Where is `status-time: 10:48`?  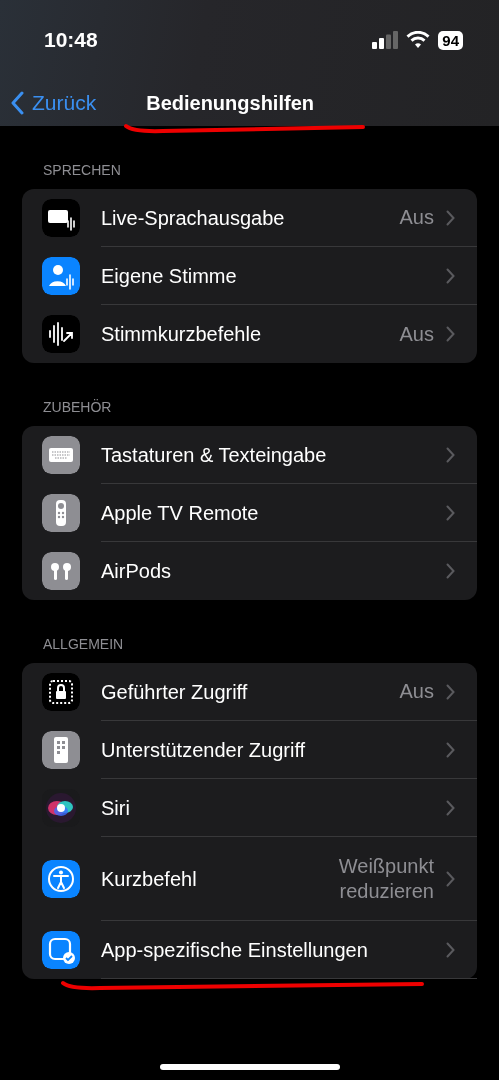
status-time: 10:48 is located at coordinates (71, 40).